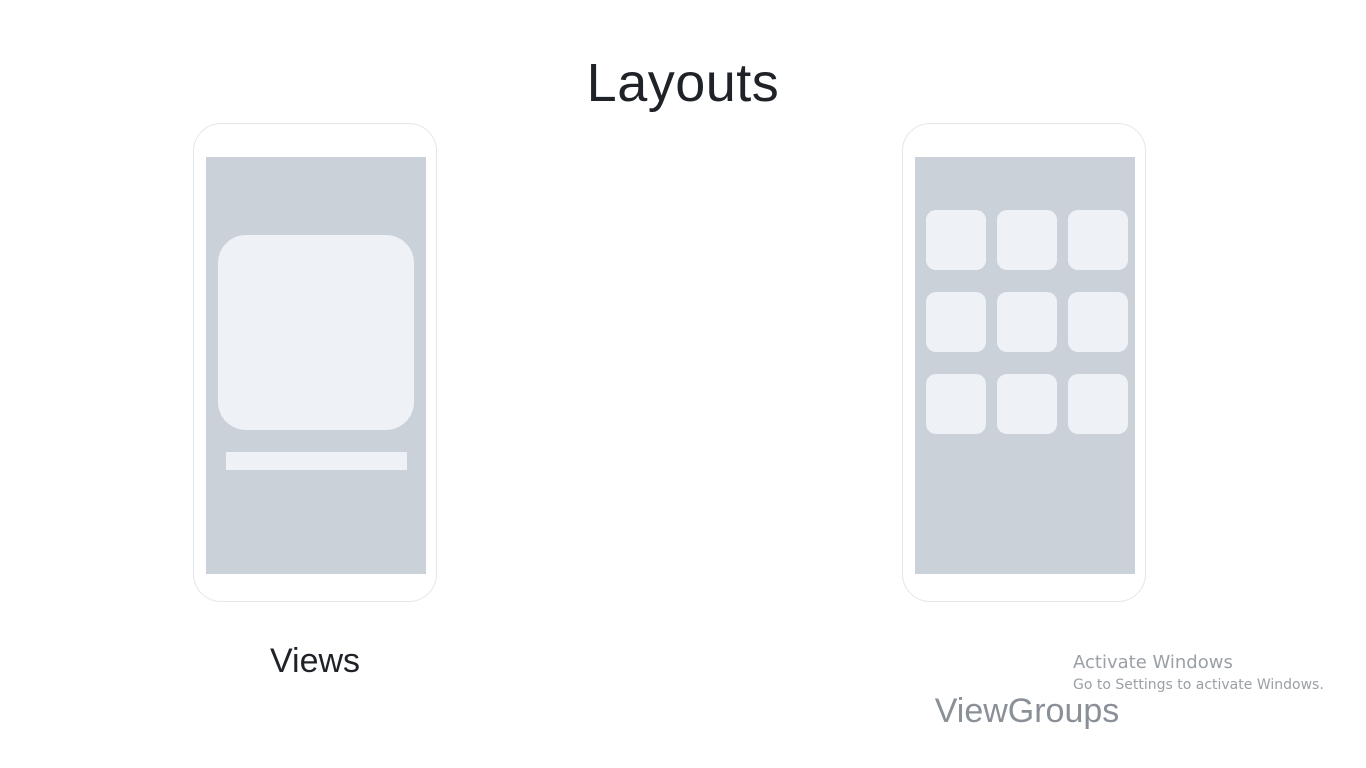 The height and width of the screenshot is (768, 1366). I want to click on viewgroups-phone-screen, so click(1025, 365).